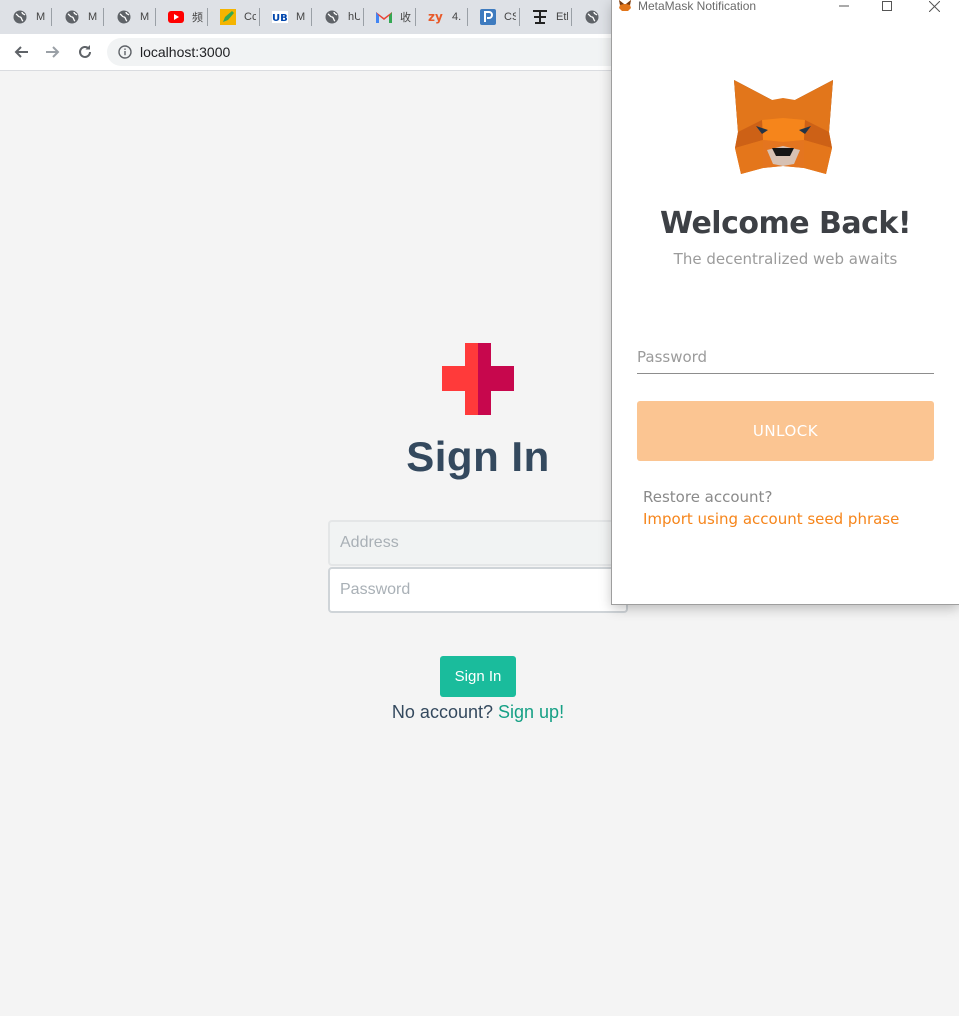 This screenshot has height=1016, width=959. What do you see at coordinates (478, 590) in the screenshot?
I see `password-input` at bounding box center [478, 590].